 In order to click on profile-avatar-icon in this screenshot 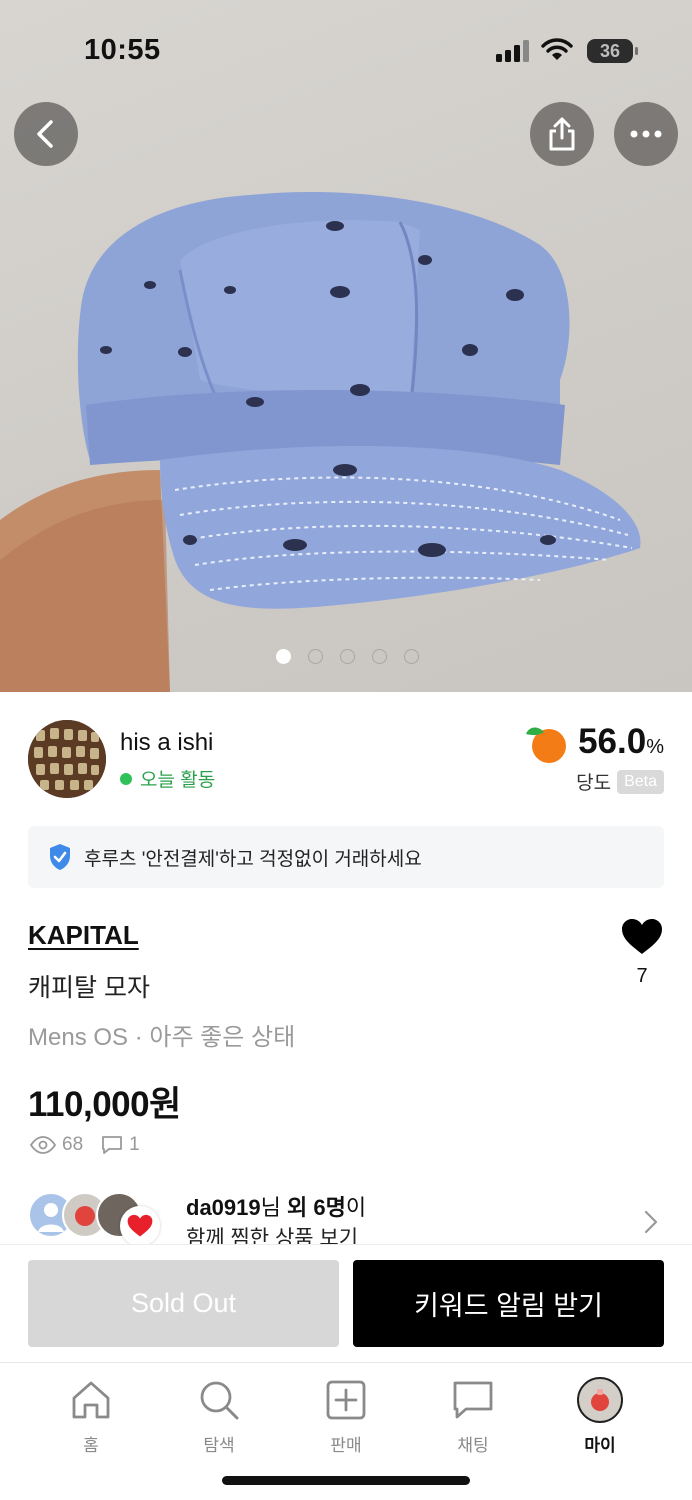, I will do `click(600, 1400)`.